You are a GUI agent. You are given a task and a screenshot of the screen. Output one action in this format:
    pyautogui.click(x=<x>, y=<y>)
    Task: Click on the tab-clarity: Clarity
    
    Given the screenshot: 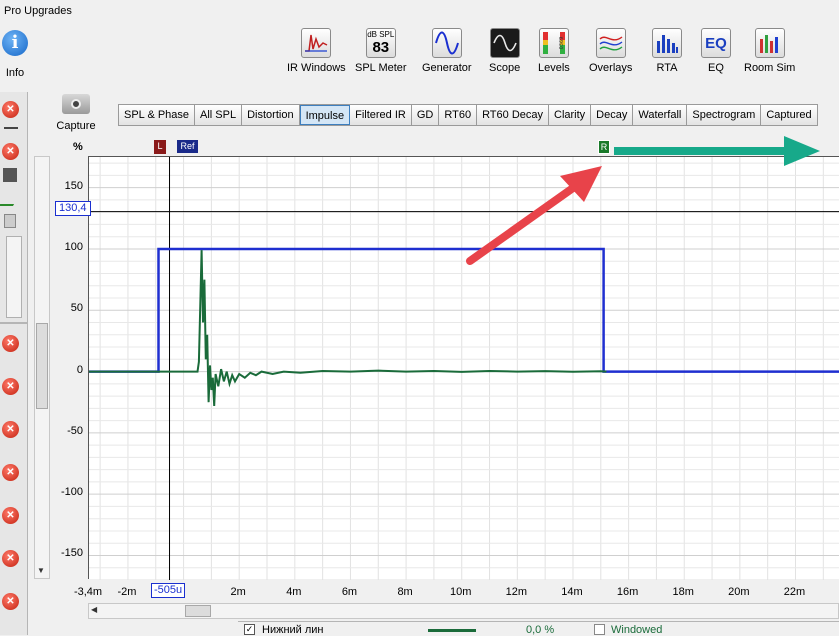 What is the action you would take?
    pyautogui.click(x=570, y=115)
    